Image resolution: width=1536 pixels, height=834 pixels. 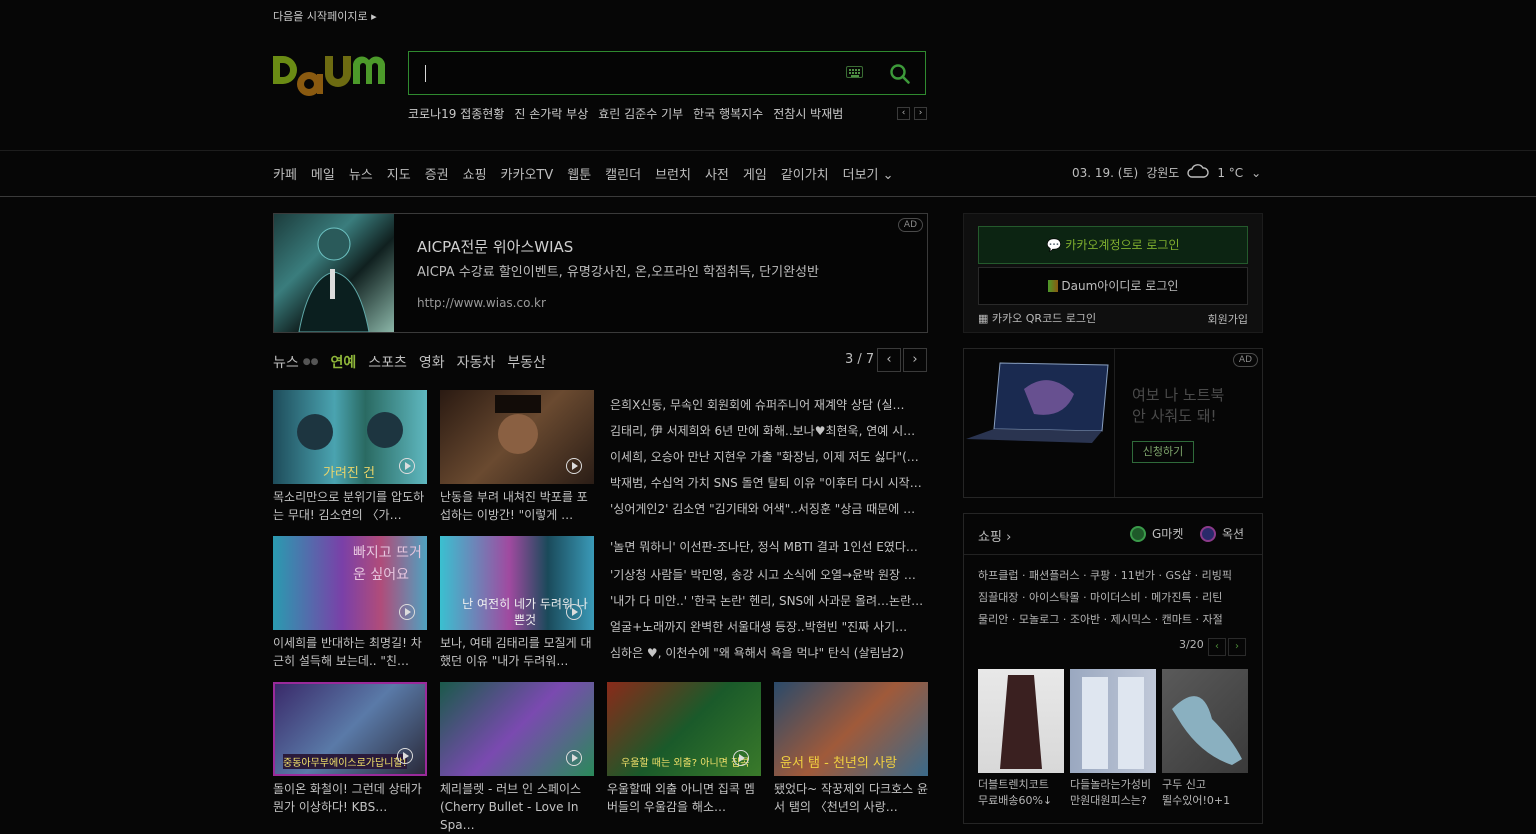 What do you see at coordinates (1166, 172) in the screenshot?
I see `weather-widget: 03. 19. (토) 강원도 1 °C ⌄` at bounding box center [1166, 172].